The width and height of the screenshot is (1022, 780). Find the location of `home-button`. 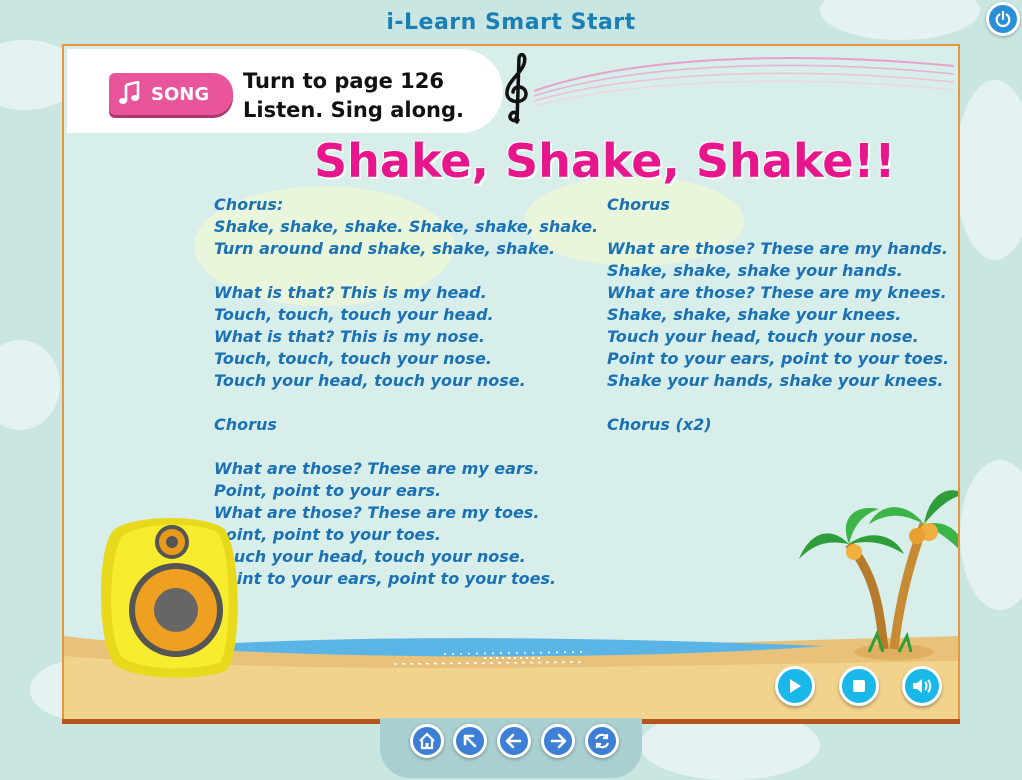

home-button is located at coordinates (427, 741).